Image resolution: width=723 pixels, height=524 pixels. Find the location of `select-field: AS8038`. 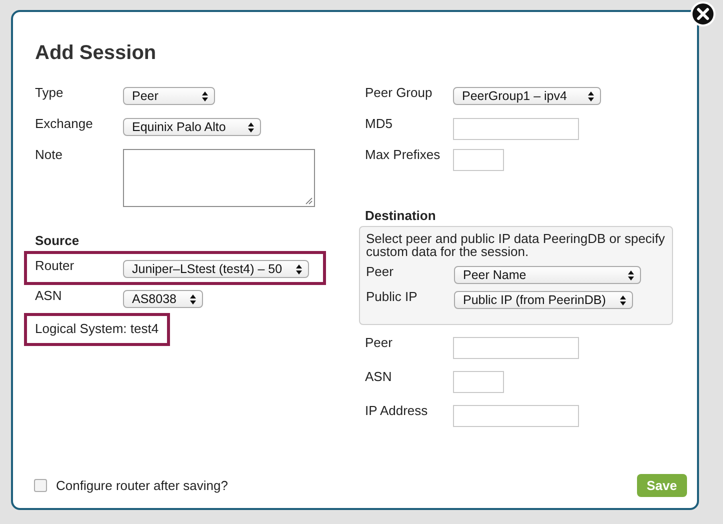

select-field: AS8038 is located at coordinates (163, 299).